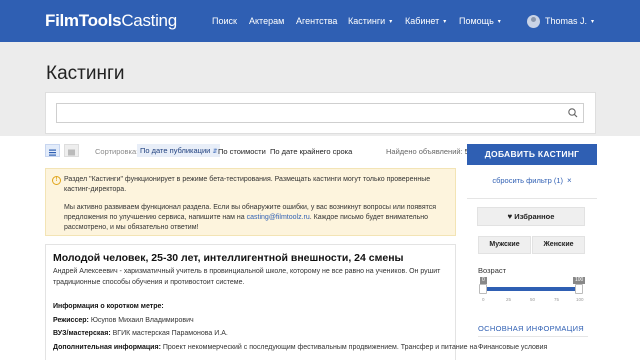 The height and width of the screenshot is (360, 640). Describe the element at coordinates (513, 347) in the screenshot. I see `financial-terms-label: Финансовые условия` at that location.